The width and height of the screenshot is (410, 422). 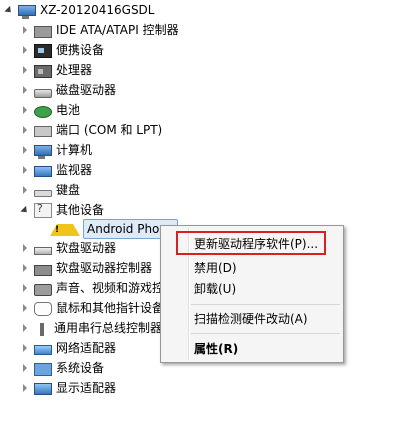 I want to click on tree-item-label: 软盘驱动器, so click(x=86, y=248).